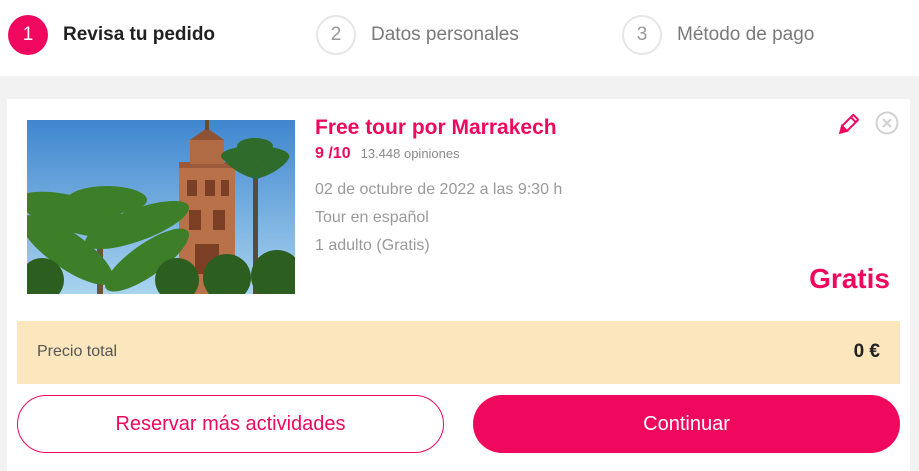  I want to click on tour-participants: 1 adulto (Gratis), so click(372, 245).